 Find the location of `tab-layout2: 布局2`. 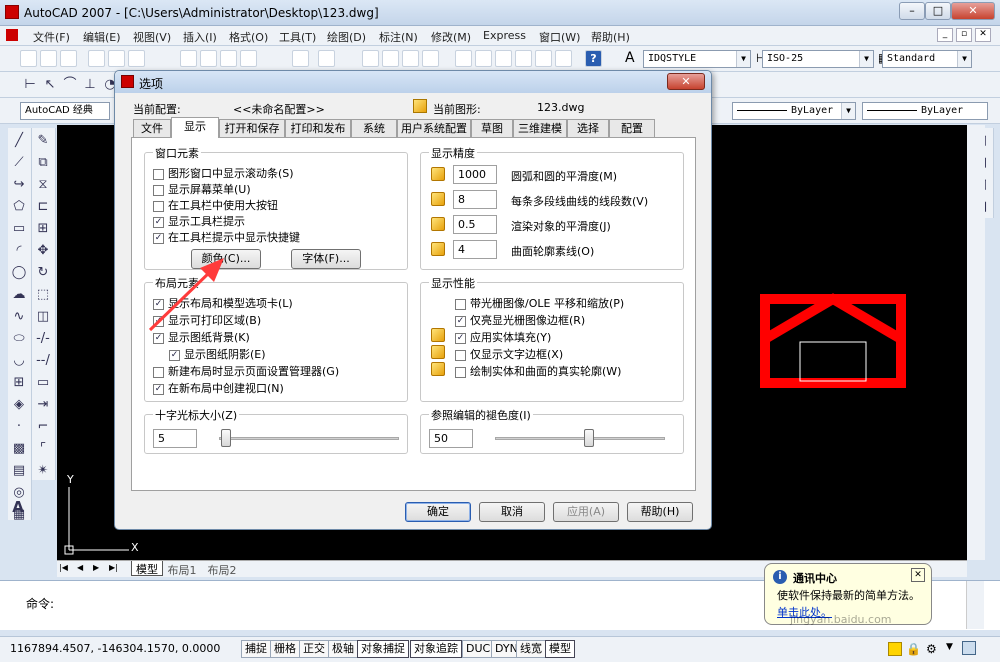

tab-layout2: 布局2 is located at coordinates (222, 570).